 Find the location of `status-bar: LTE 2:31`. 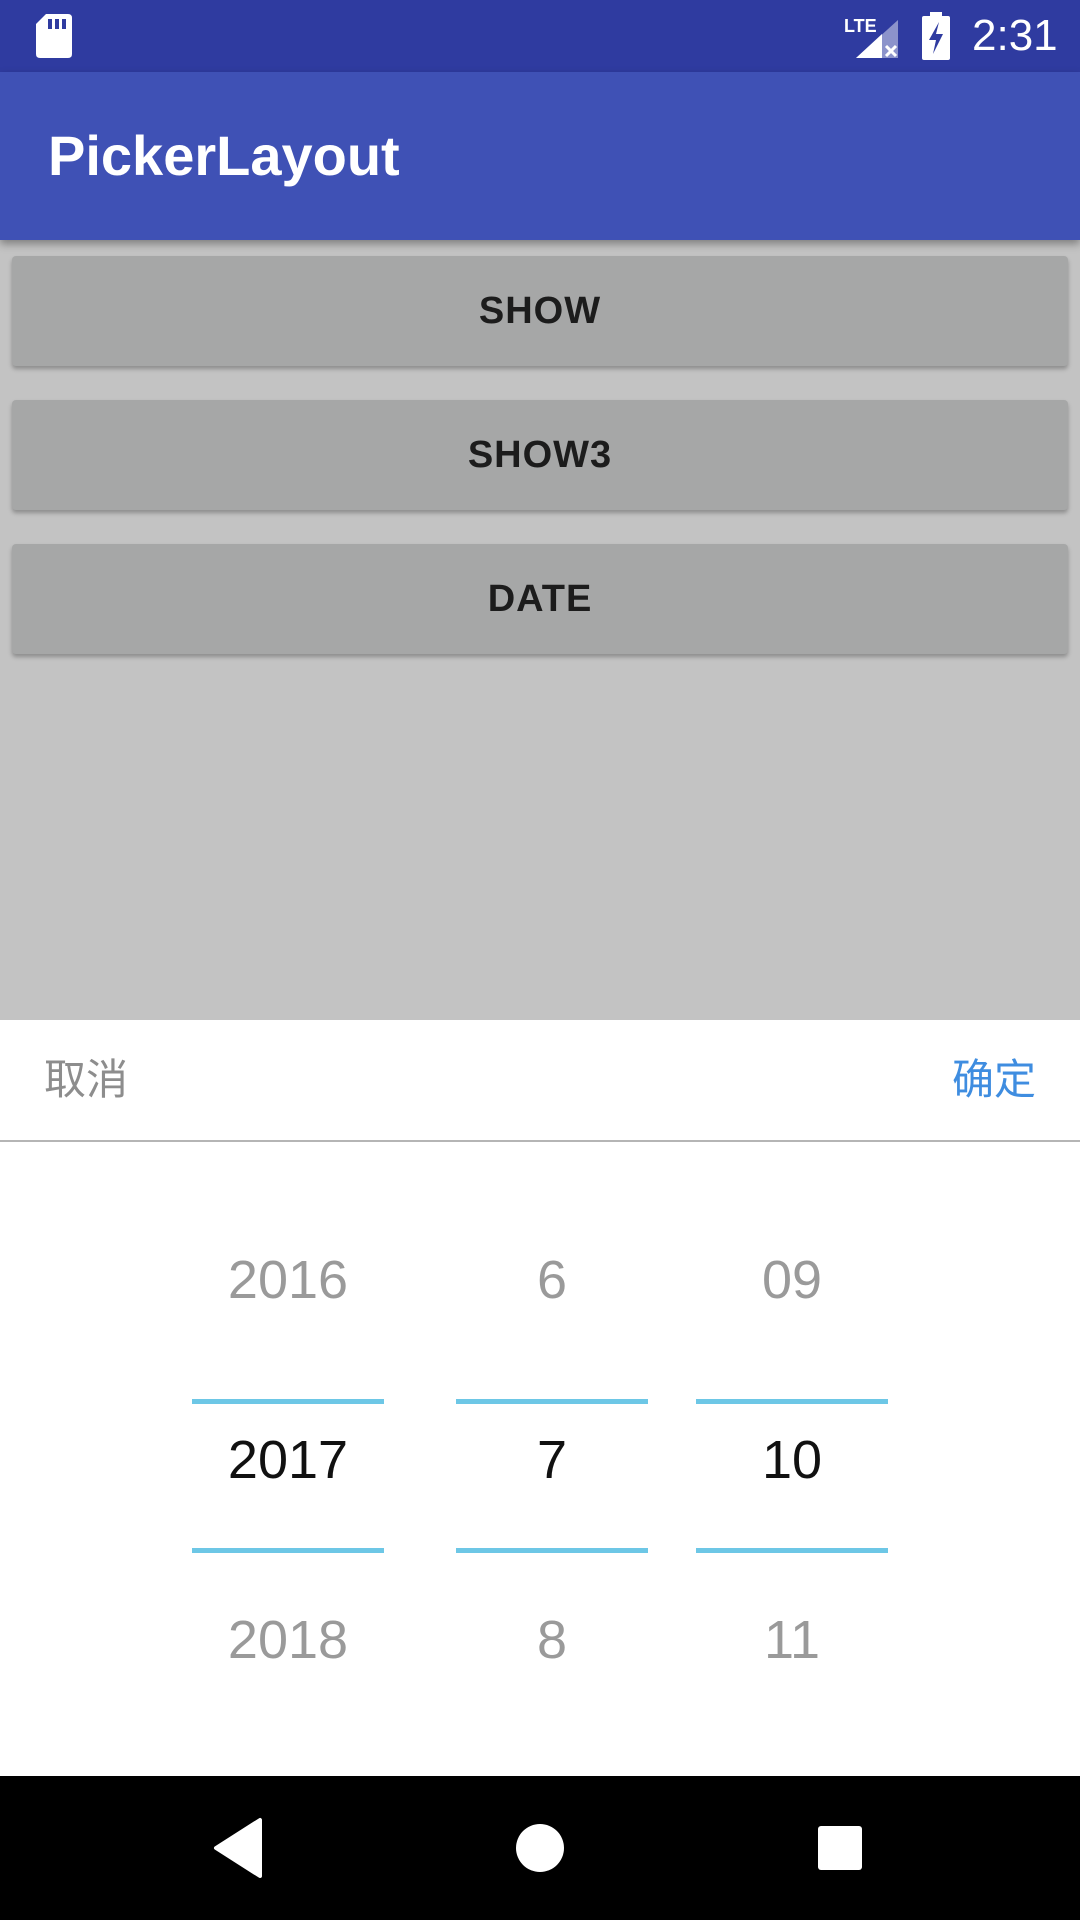

status-bar: LTE 2:31 is located at coordinates (540, 36).